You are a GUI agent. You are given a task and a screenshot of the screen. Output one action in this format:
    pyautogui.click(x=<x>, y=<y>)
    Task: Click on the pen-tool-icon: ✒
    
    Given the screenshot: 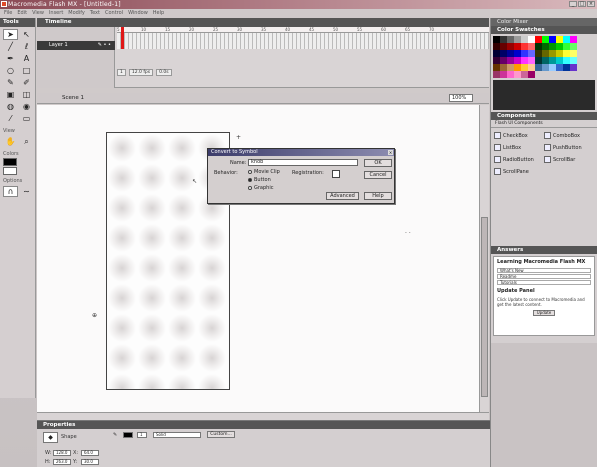 What is the action you would take?
    pyautogui.click(x=10, y=58)
    